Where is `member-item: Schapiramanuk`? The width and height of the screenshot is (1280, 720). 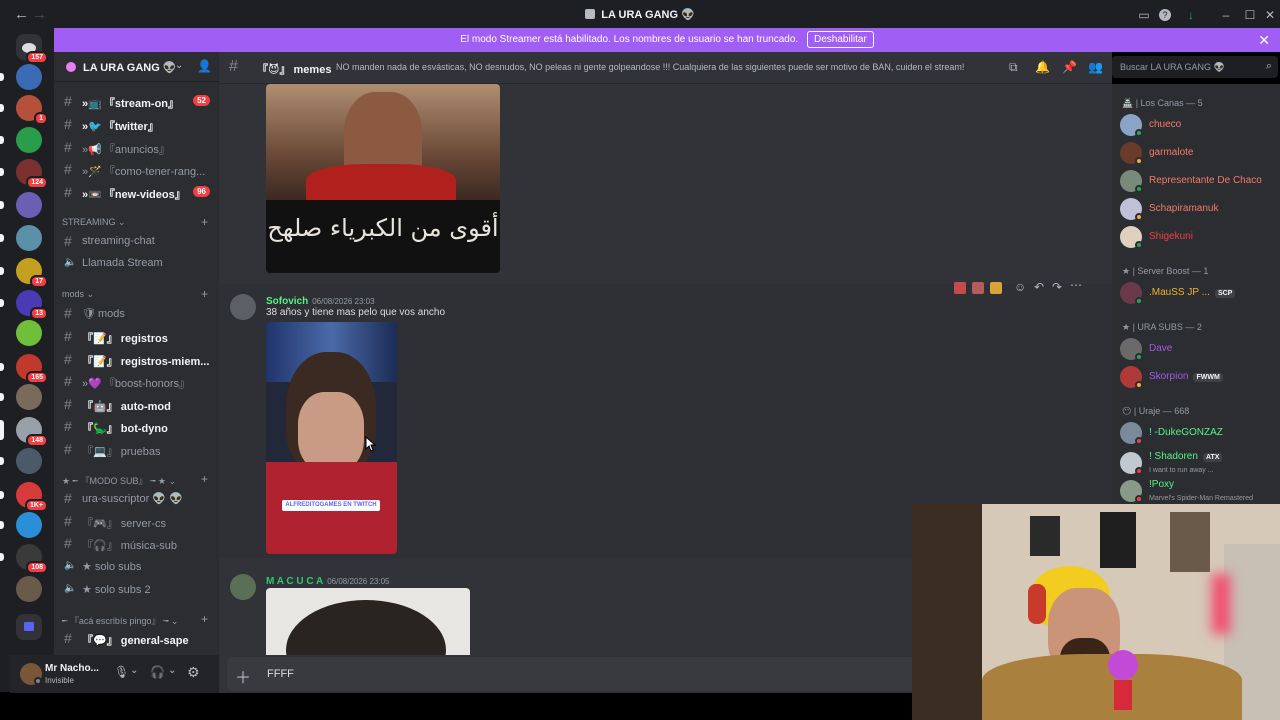
member-item: Schapiramanuk is located at coordinates (1200, 210).